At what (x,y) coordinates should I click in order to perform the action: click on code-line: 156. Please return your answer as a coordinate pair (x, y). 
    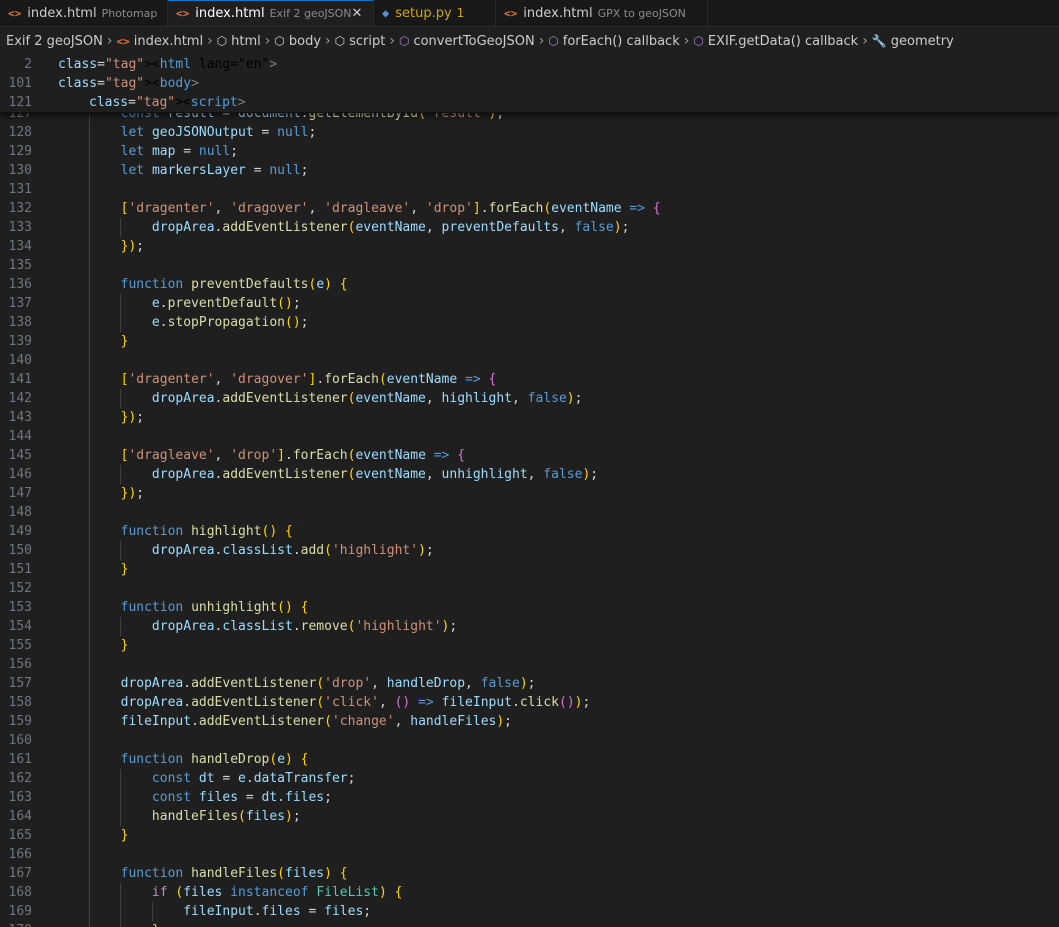
    Looking at the image, I should click on (529, 664).